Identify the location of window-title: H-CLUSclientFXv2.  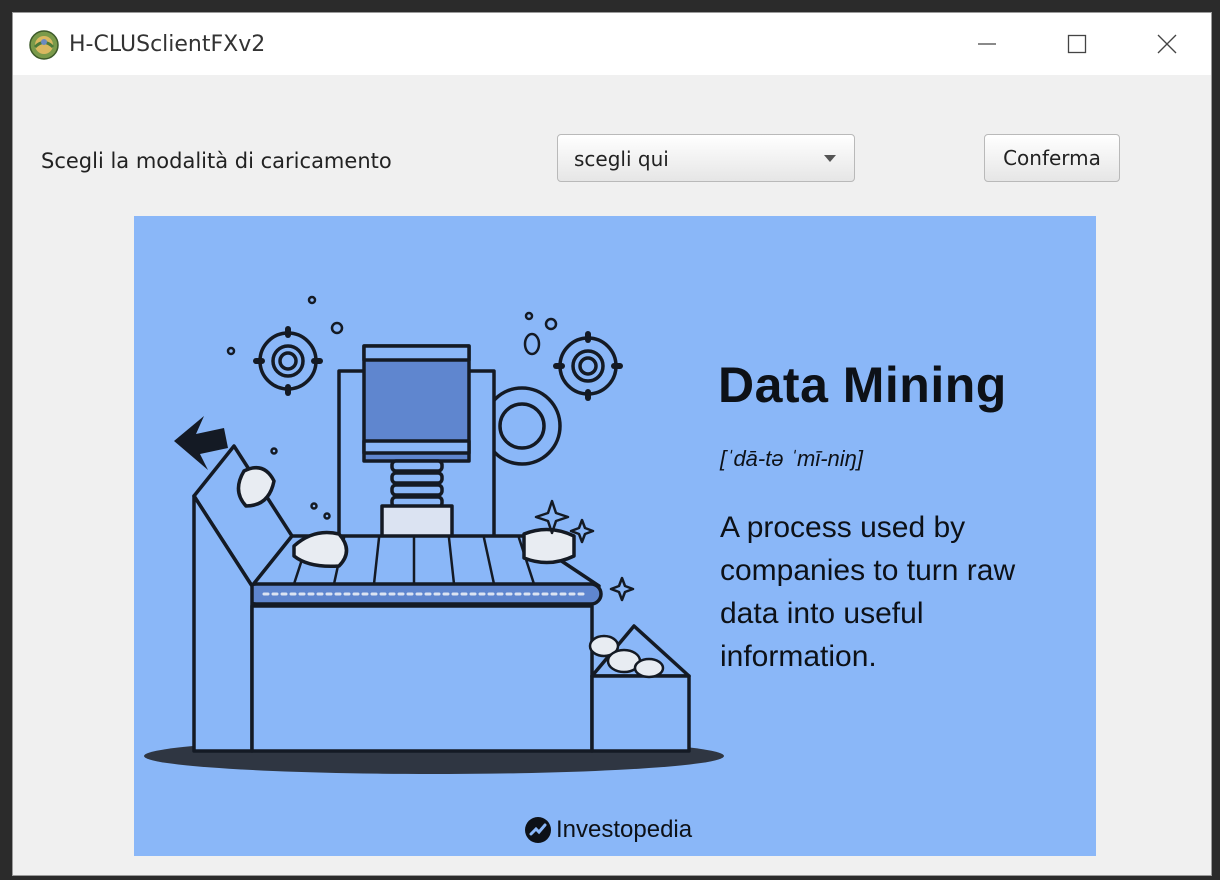
(167, 44).